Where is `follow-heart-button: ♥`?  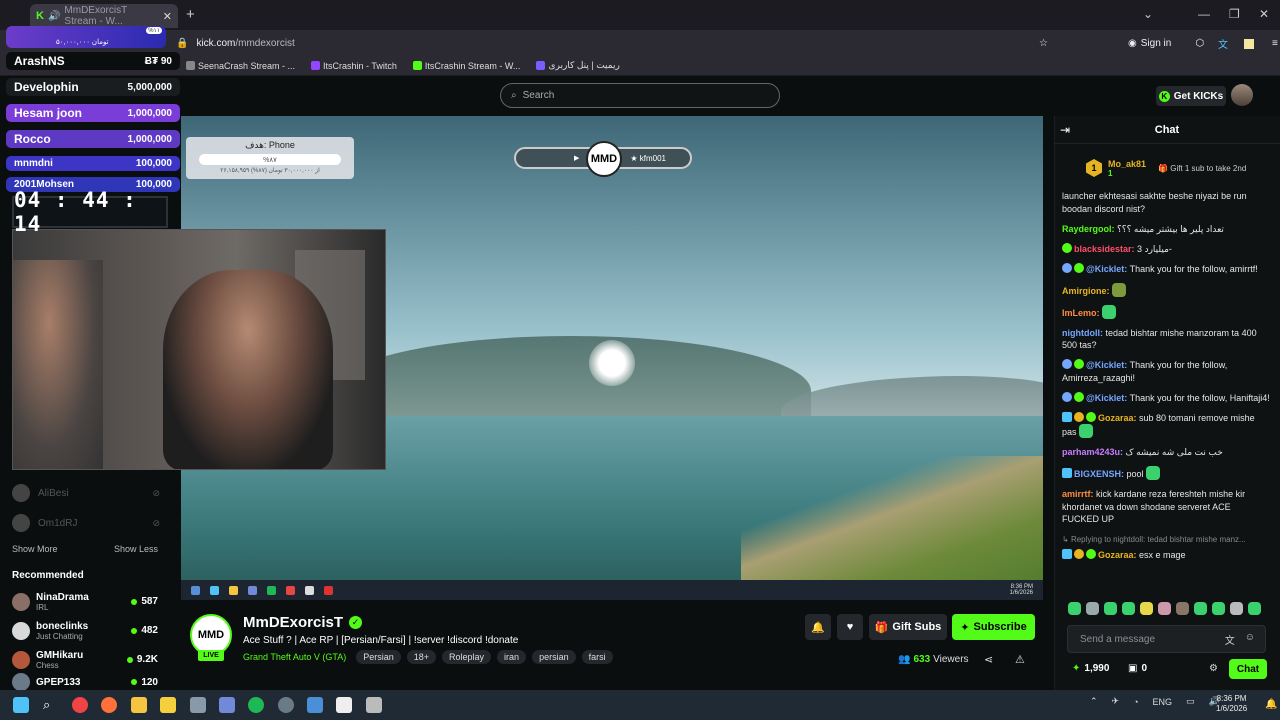
follow-heart-button: ♥ is located at coordinates (850, 627).